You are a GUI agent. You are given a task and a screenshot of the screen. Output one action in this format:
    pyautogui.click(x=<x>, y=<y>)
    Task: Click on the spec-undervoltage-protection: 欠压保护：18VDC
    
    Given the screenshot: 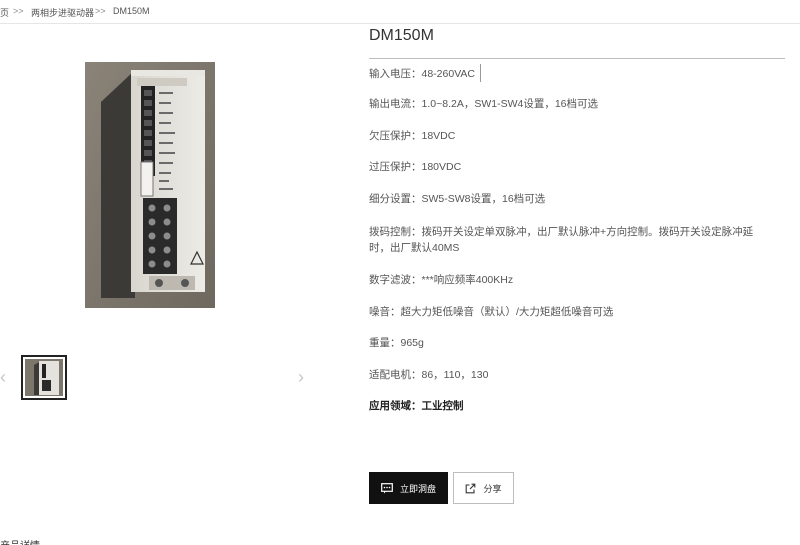 What is the action you would take?
    pyautogui.click(x=412, y=136)
    